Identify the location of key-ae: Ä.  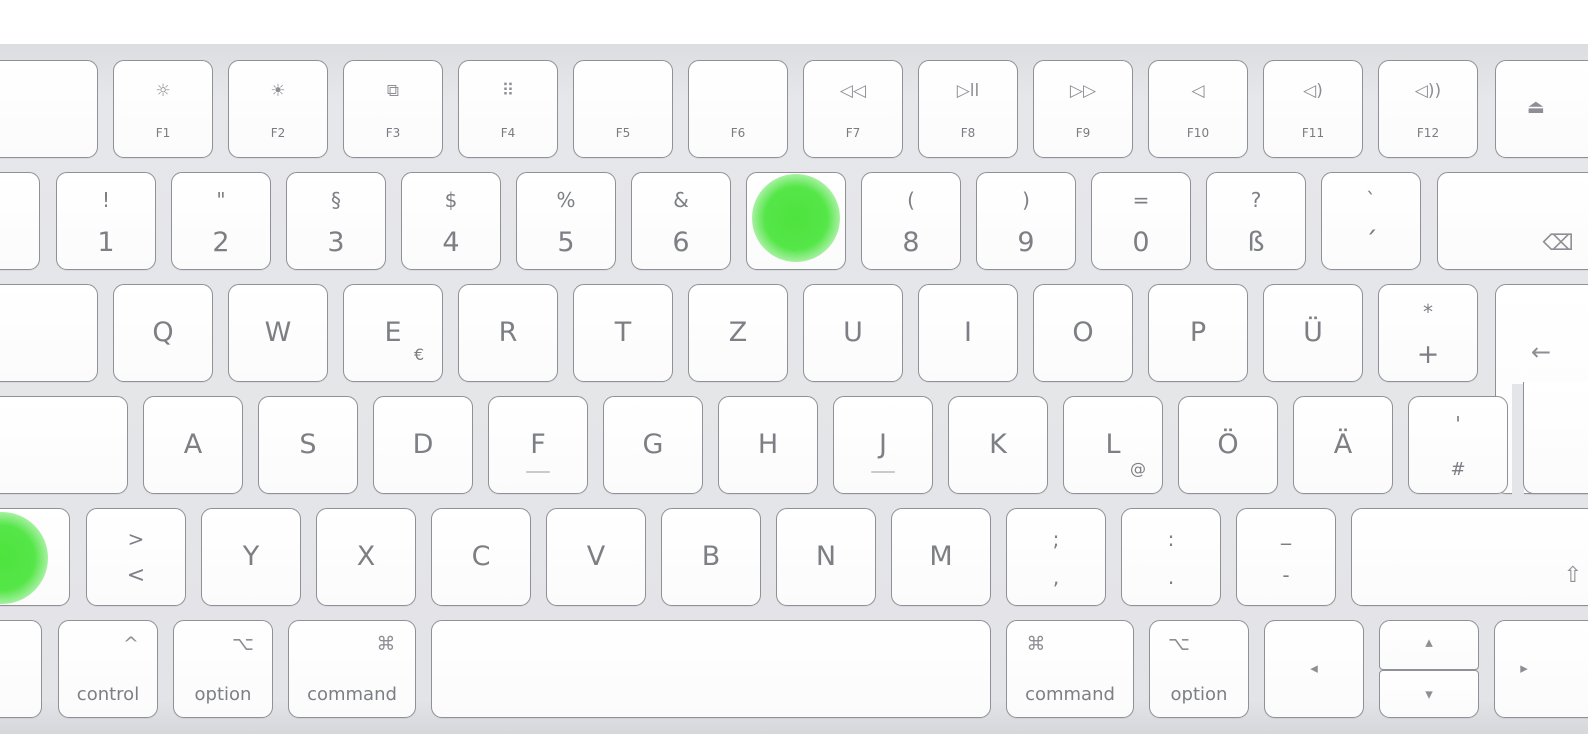
(1343, 445).